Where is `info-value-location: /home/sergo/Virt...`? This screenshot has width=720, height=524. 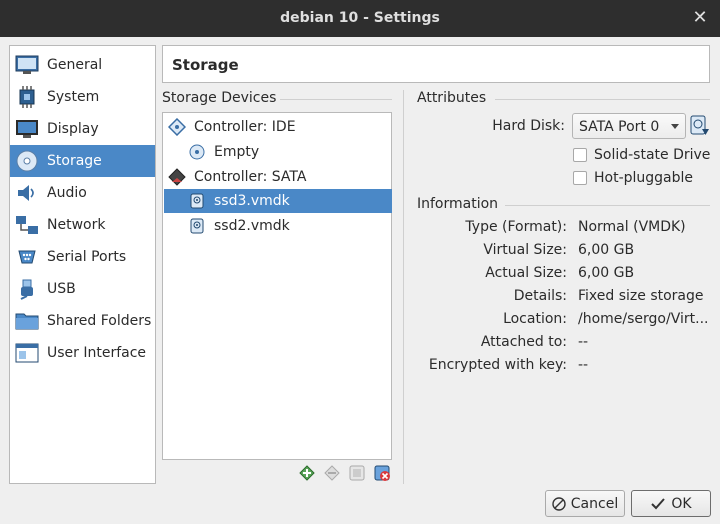 info-value-location: /home/sergo/Virt... is located at coordinates (643, 319).